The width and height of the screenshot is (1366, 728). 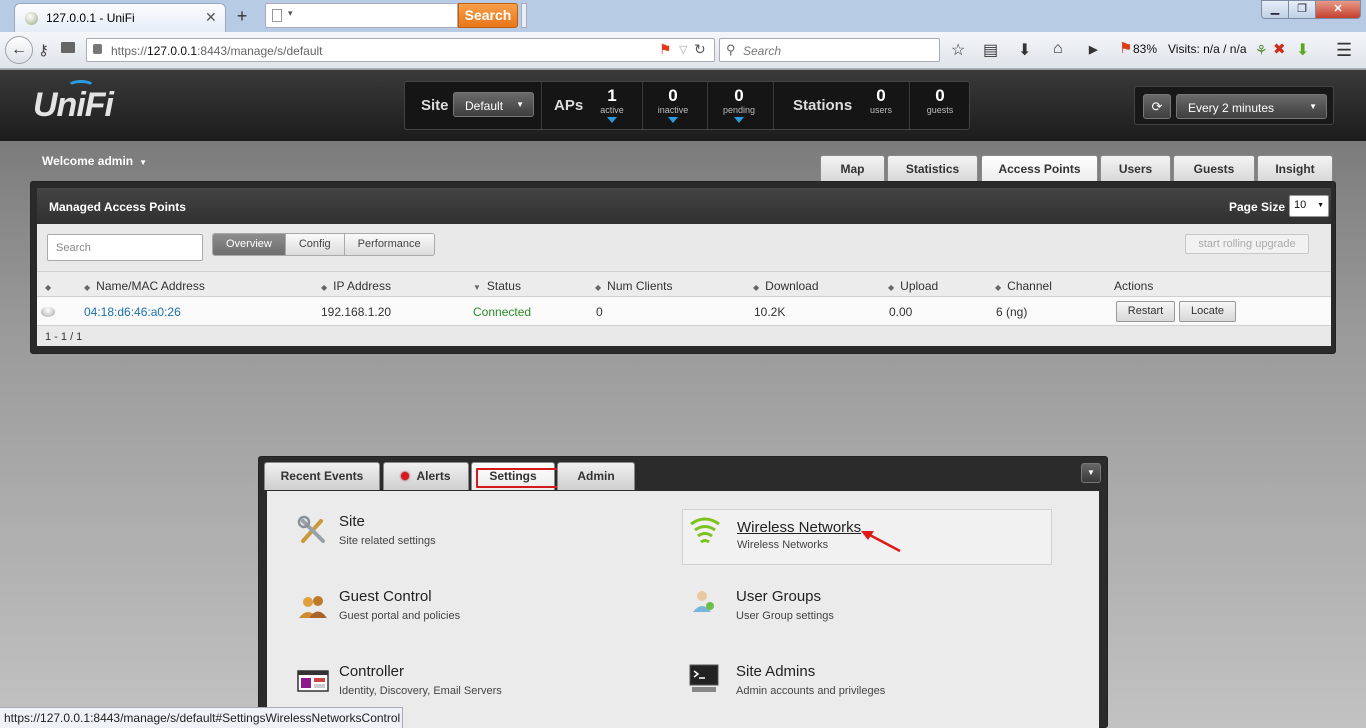 I want to click on tab-map: Map, so click(x=852, y=169).